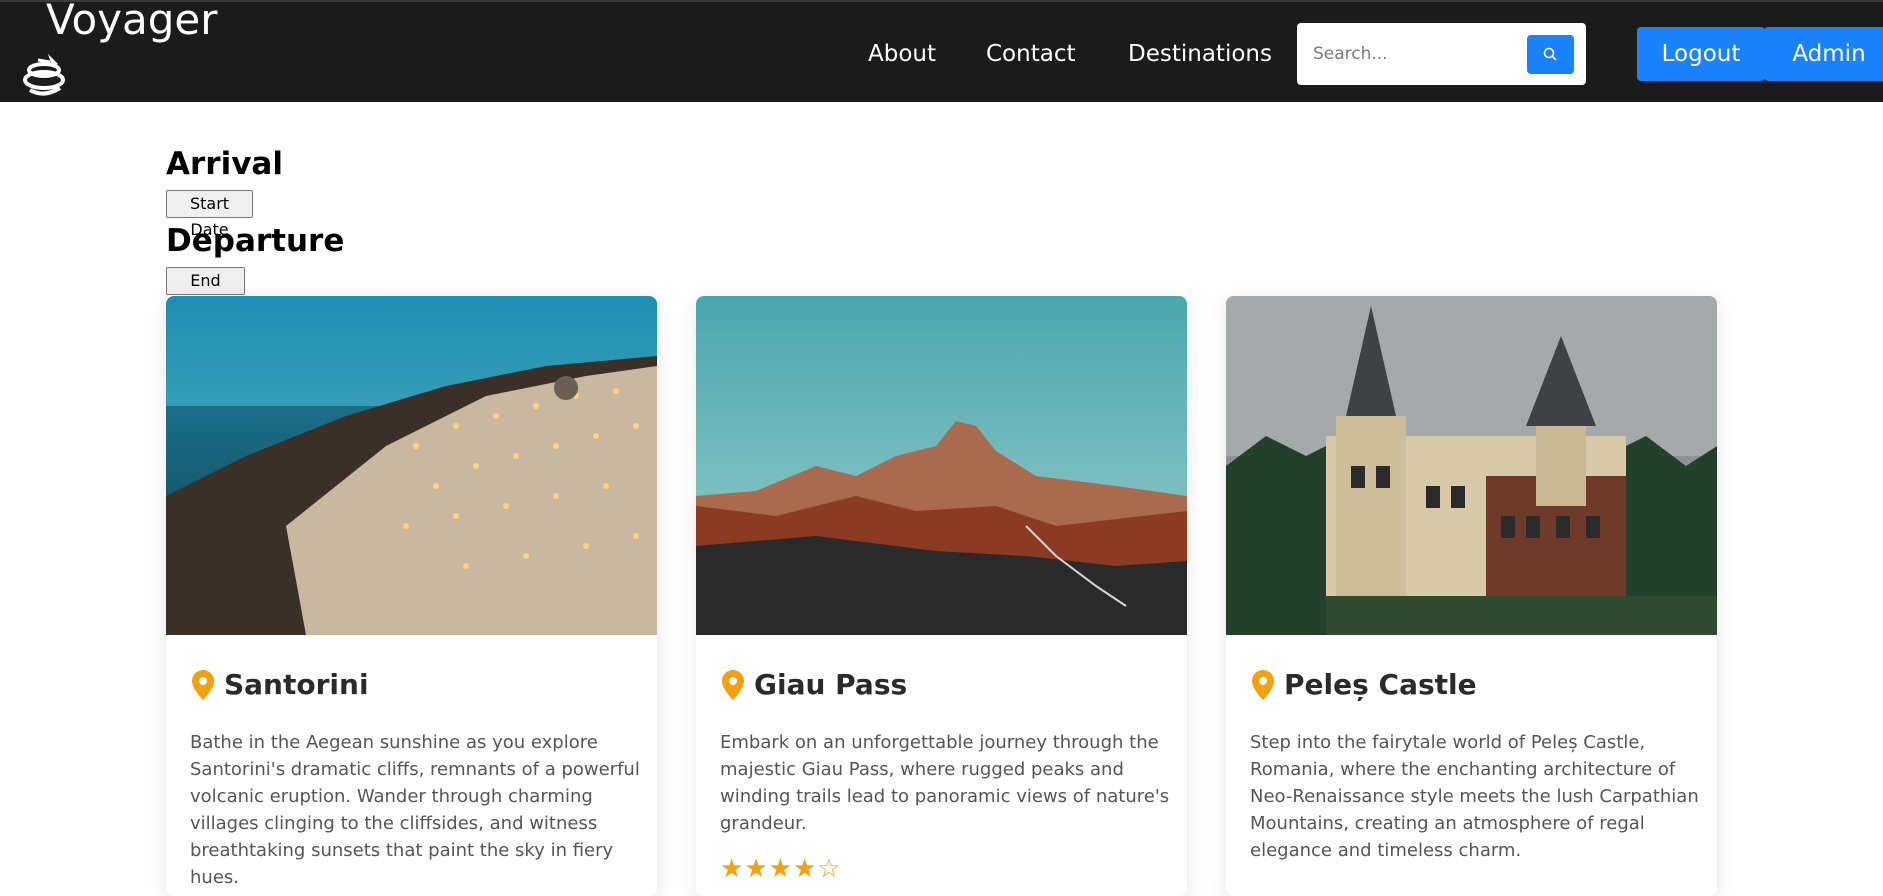 The width and height of the screenshot is (1883, 896). What do you see at coordinates (1030, 54) in the screenshot?
I see `nav-contact-link: Contact` at bounding box center [1030, 54].